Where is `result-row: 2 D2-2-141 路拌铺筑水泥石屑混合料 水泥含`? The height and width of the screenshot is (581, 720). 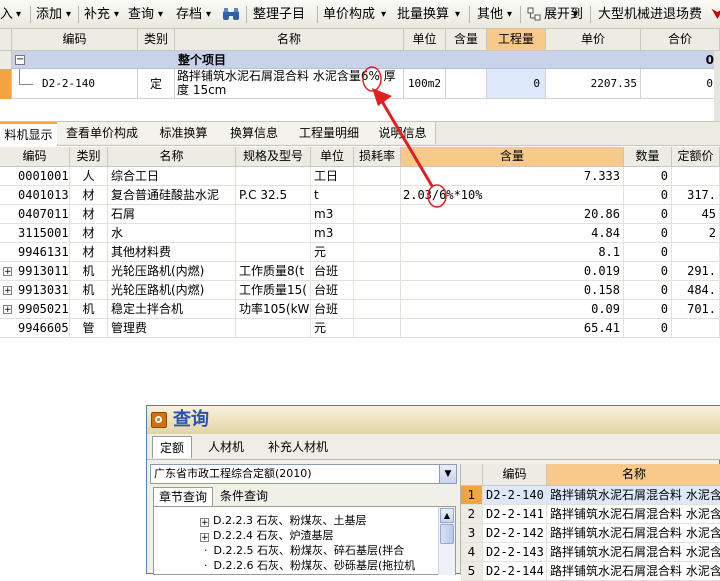
result-row: 2 D2-2-141 路拌铺筑水泥石屑混合料 水泥含 is located at coordinates (590, 514).